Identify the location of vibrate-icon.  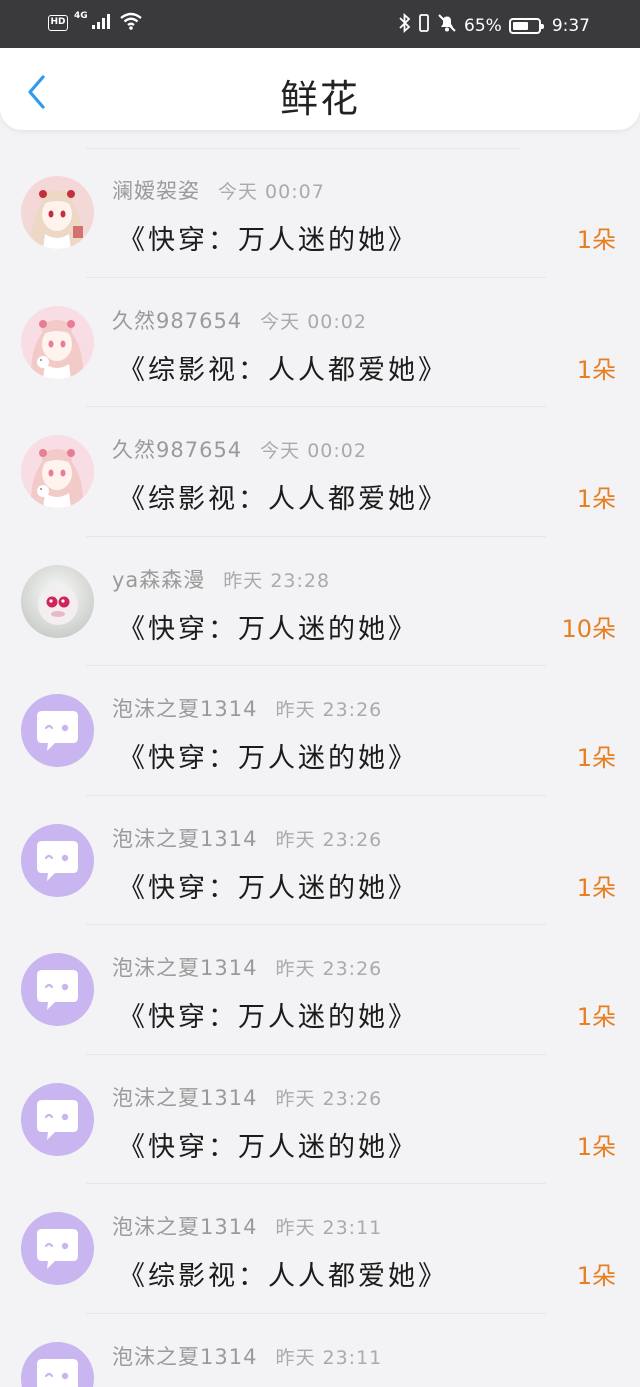
(424, 25).